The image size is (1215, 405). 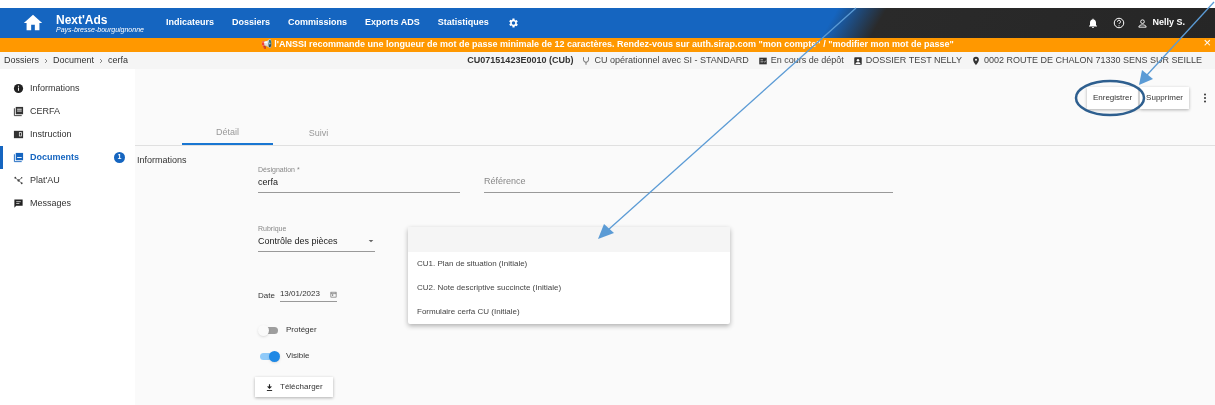 I want to click on user-name: Nelly S., so click(x=1168, y=23).